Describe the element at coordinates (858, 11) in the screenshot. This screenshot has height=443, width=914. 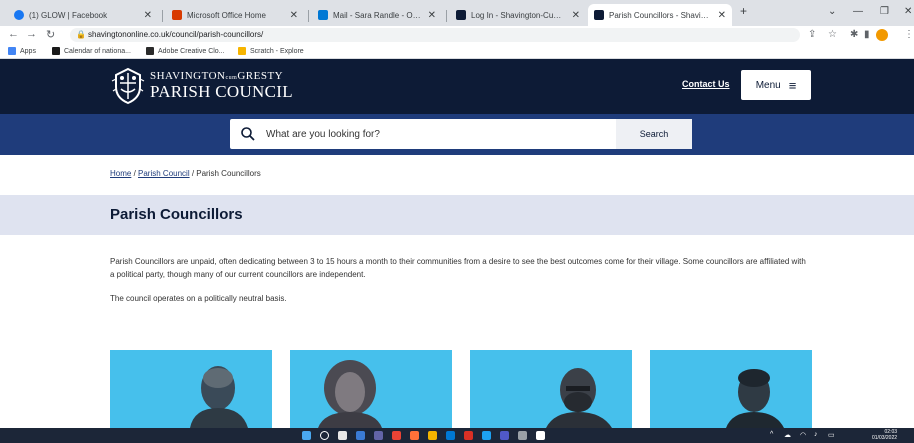
I see `minimize-icon: —` at that location.